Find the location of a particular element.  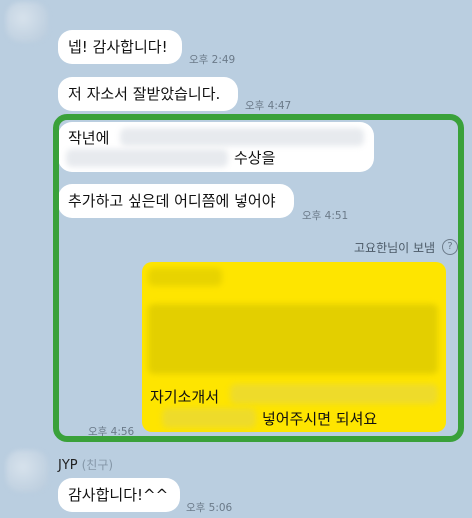

message-text: 감사합니다!^^ is located at coordinates (118, 495).